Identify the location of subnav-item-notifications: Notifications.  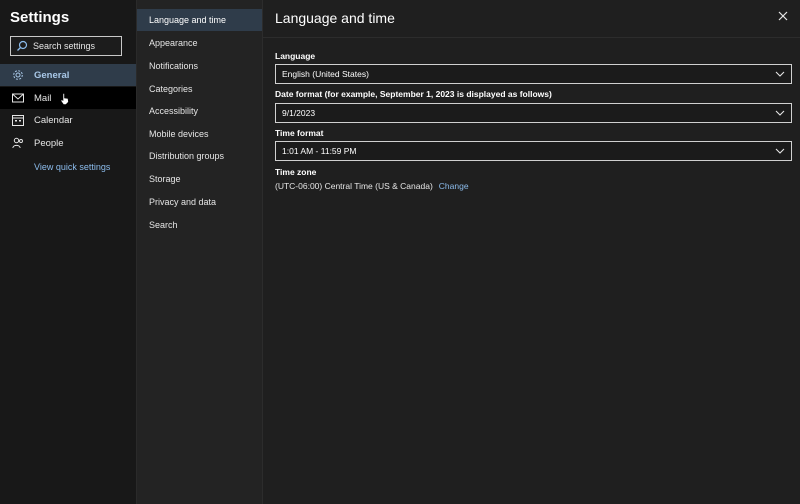
(200, 66).